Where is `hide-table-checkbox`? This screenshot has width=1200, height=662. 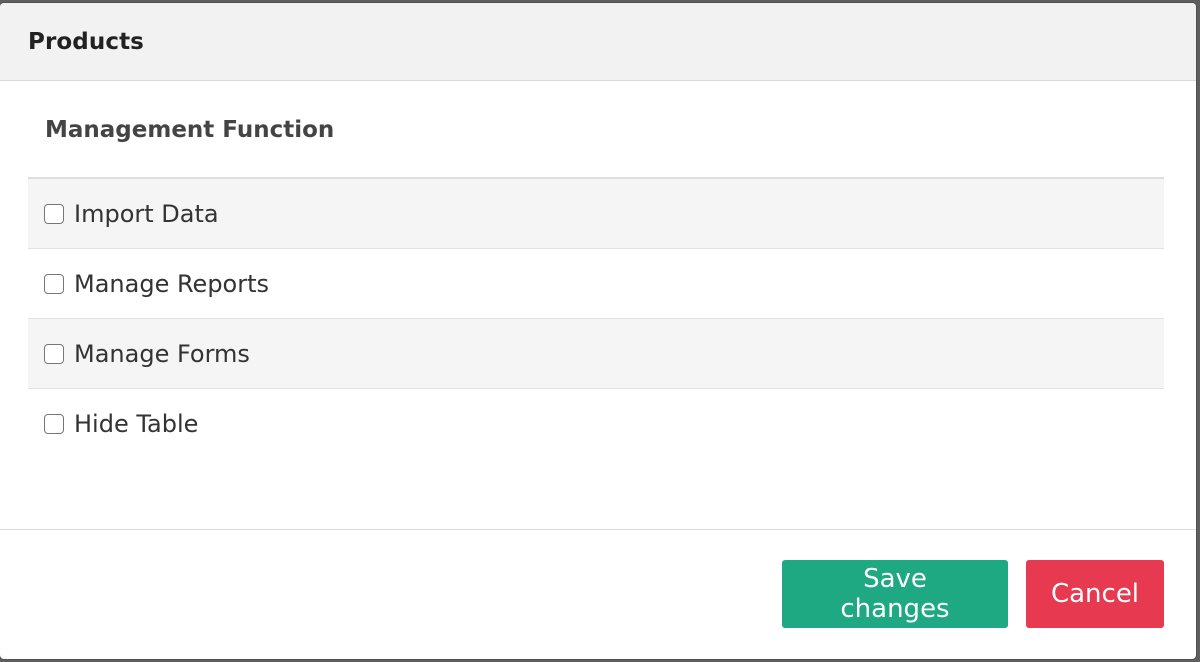
hide-table-checkbox is located at coordinates (54, 424).